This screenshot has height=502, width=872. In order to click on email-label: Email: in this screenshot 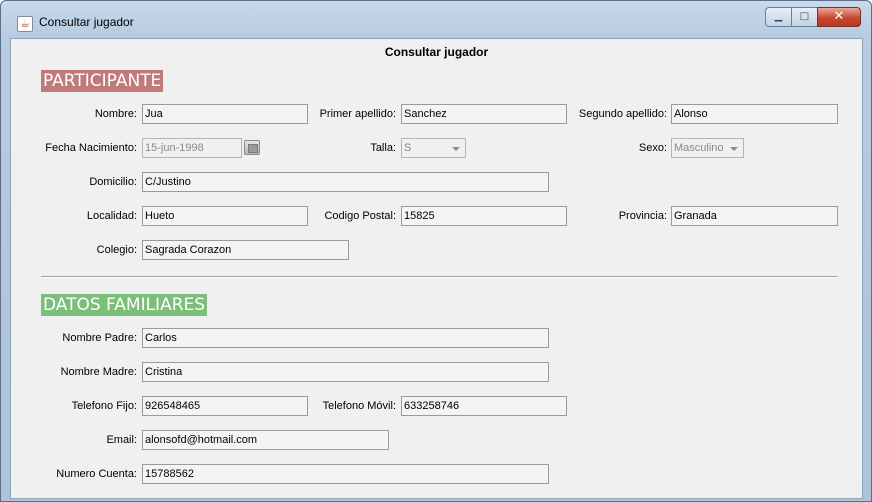, I will do `click(121, 440)`.